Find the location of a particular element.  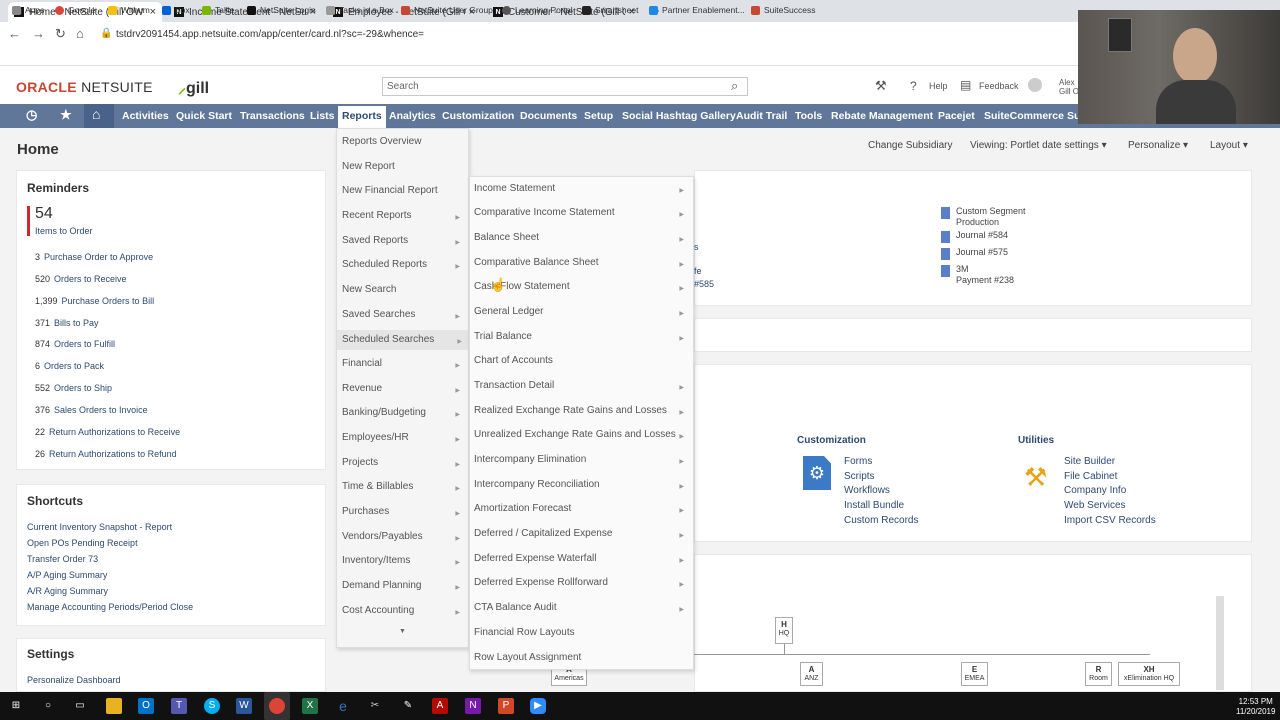

reports-menu-item: Banking/Budgeting ▶ is located at coordinates (404, 412).